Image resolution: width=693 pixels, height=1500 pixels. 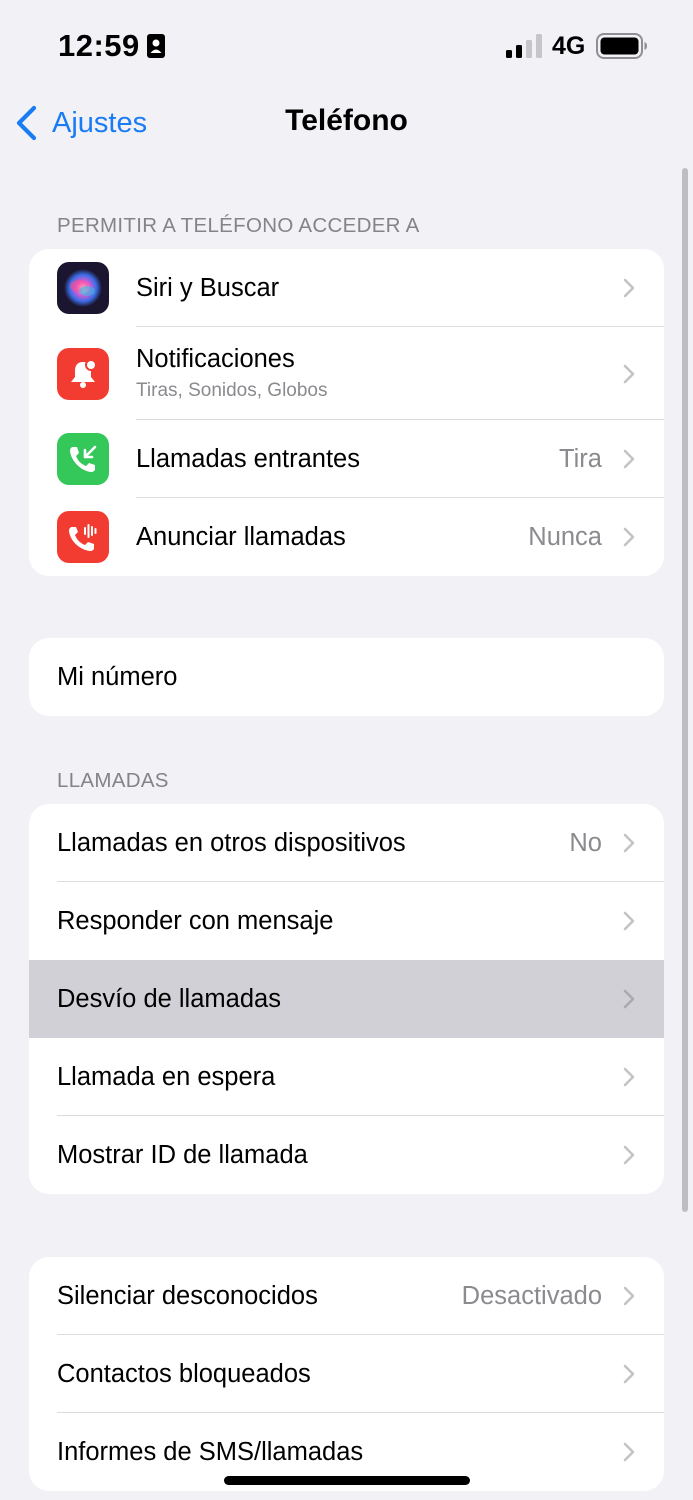 I want to click on page-title: Teléfono, so click(x=346, y=120).